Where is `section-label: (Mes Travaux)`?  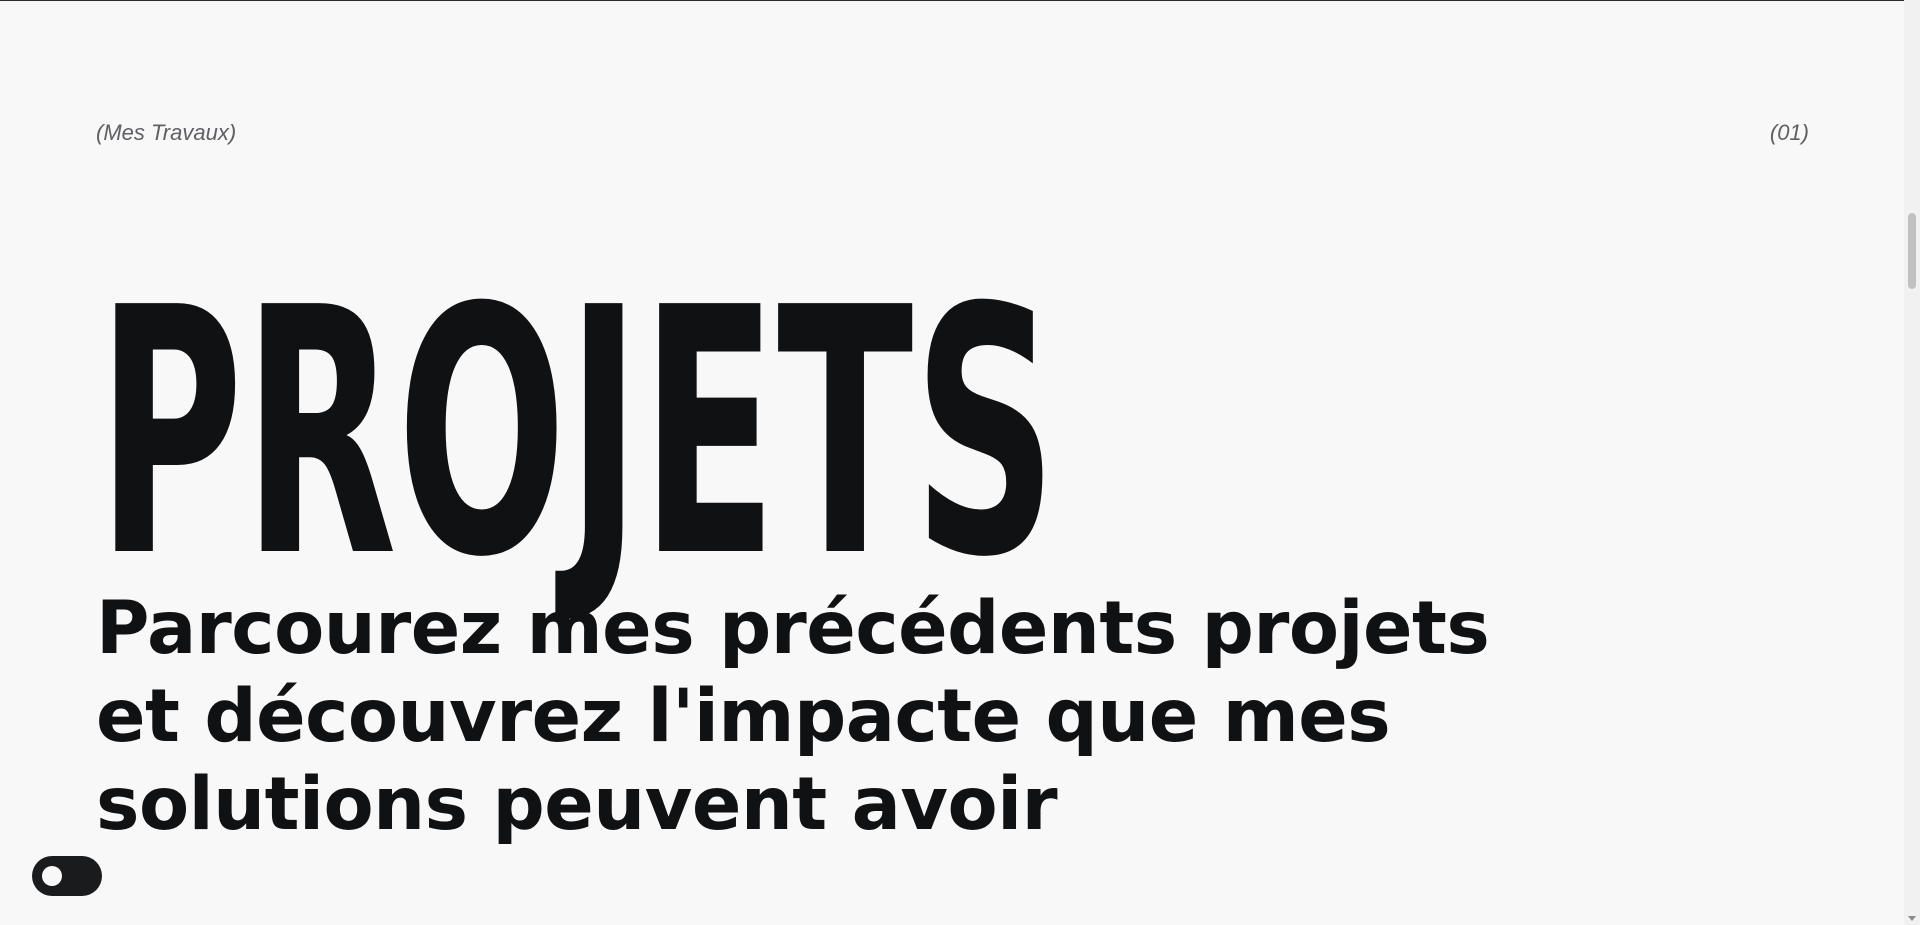
section-label: (Mes Travaux) is located at coordinates (166, 132).